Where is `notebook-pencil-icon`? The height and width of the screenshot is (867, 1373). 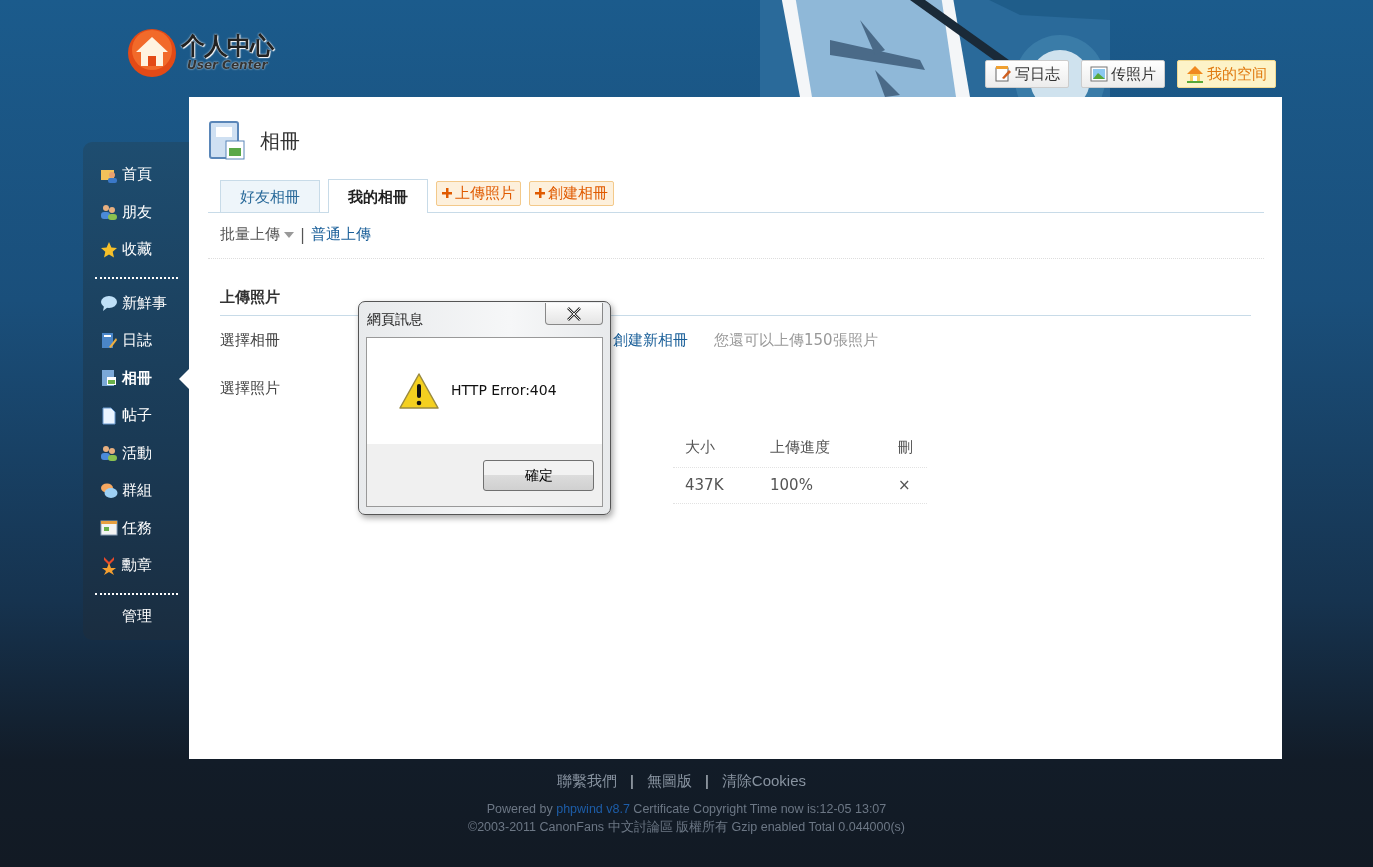 notebook-pencil-icon is located at coordinates (109, 340).